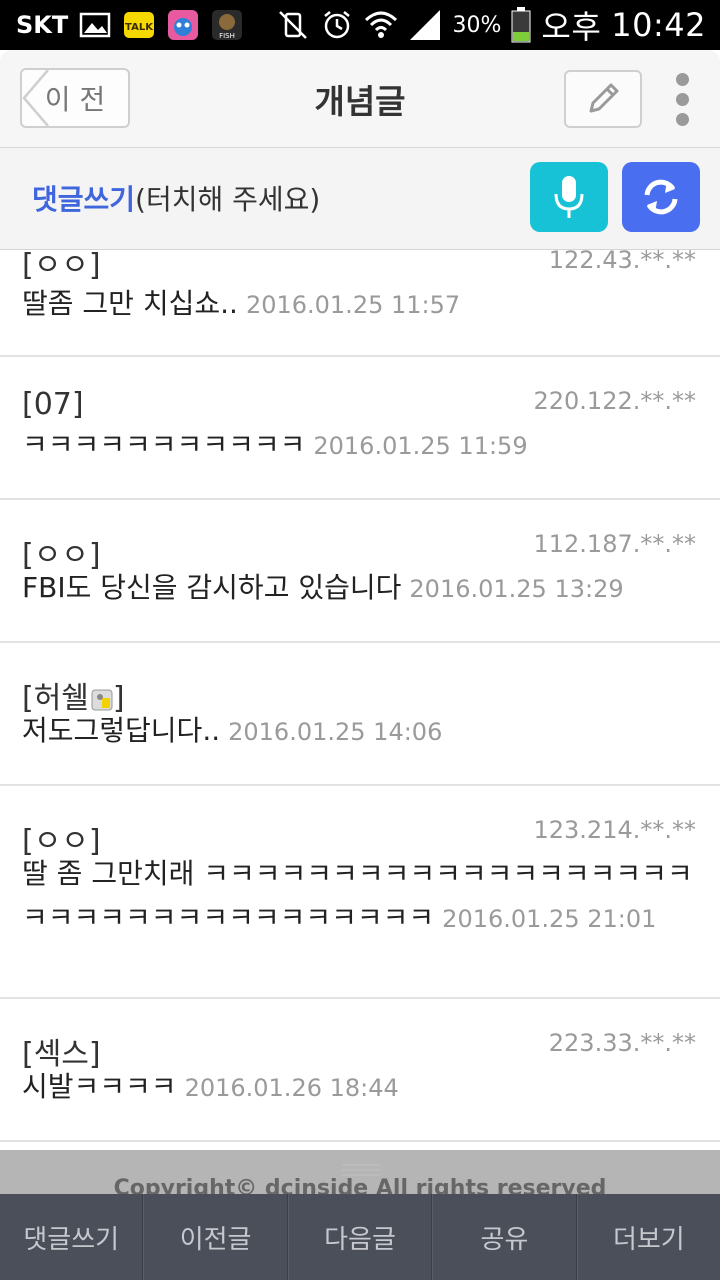 This screenshot has height=1280, width=720. I want to click on tab-previous-post: 이전글, so click(215, 1237).